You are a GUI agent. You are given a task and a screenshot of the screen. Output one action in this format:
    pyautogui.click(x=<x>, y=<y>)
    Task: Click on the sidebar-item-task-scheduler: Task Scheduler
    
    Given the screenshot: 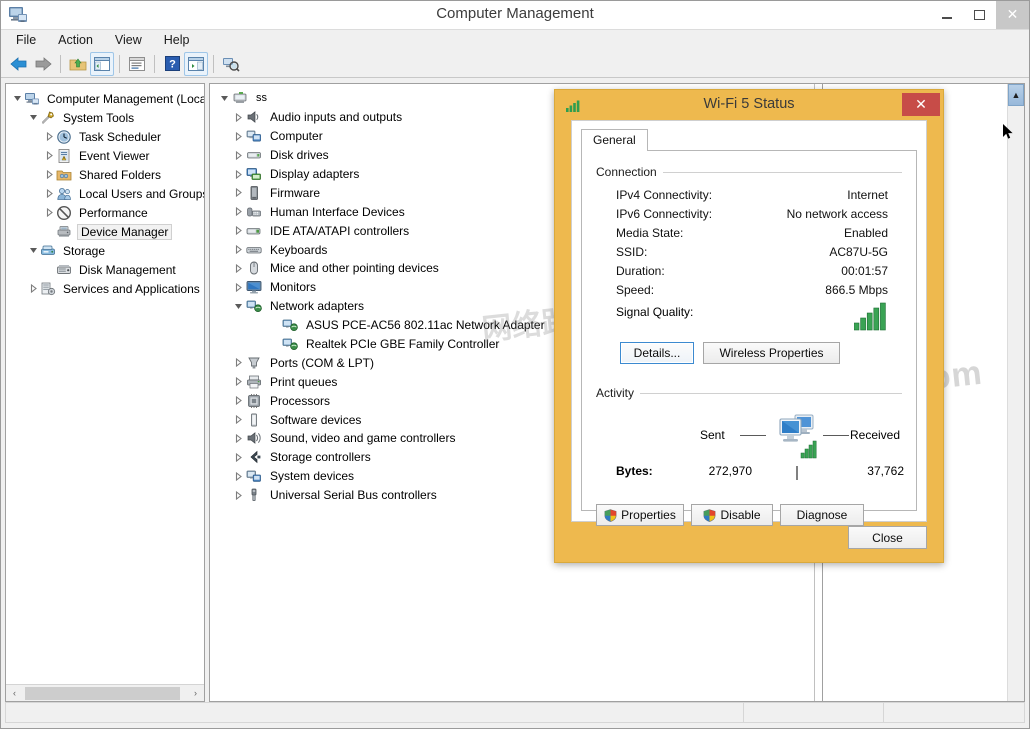 What is the action you would take?
    pyautogui.click(x=105, y=136)
    